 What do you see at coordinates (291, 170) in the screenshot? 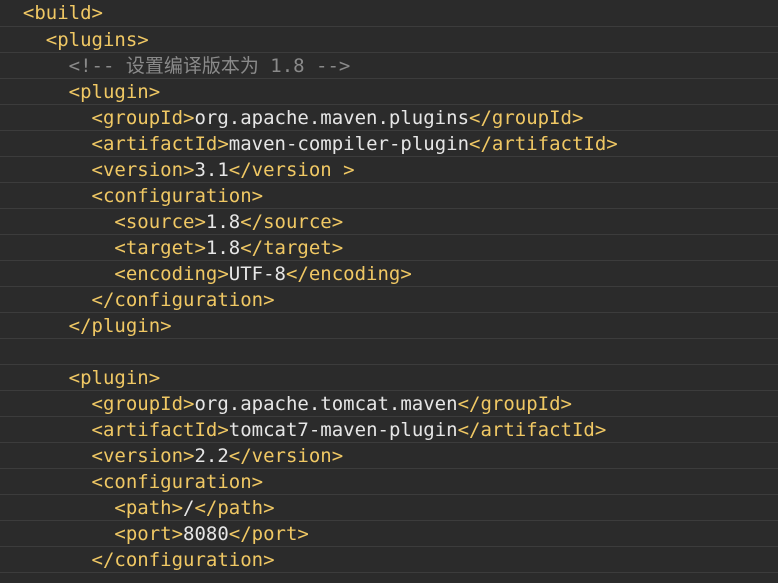
I see `code-token-tag: </version >` at bounding box center [291, 170].